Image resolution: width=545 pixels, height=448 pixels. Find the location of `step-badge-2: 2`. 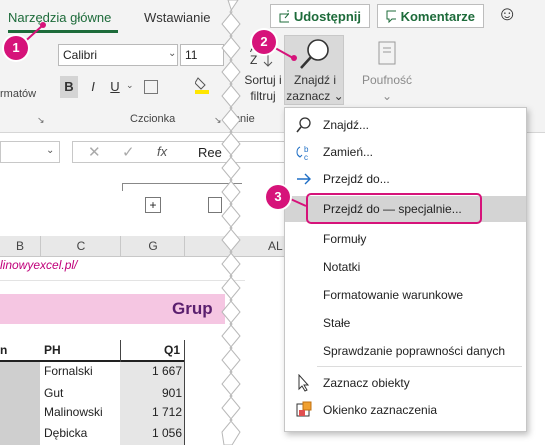

step-badge-2: 2 is located at coordinates (264, 42).